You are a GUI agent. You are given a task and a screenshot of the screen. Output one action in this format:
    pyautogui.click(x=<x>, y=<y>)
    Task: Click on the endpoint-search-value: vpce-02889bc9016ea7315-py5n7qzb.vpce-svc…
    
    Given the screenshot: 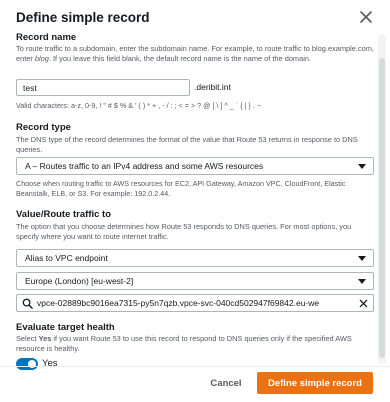 What is the action you would take?
    pyautogui.click(x=178, y=303)
    